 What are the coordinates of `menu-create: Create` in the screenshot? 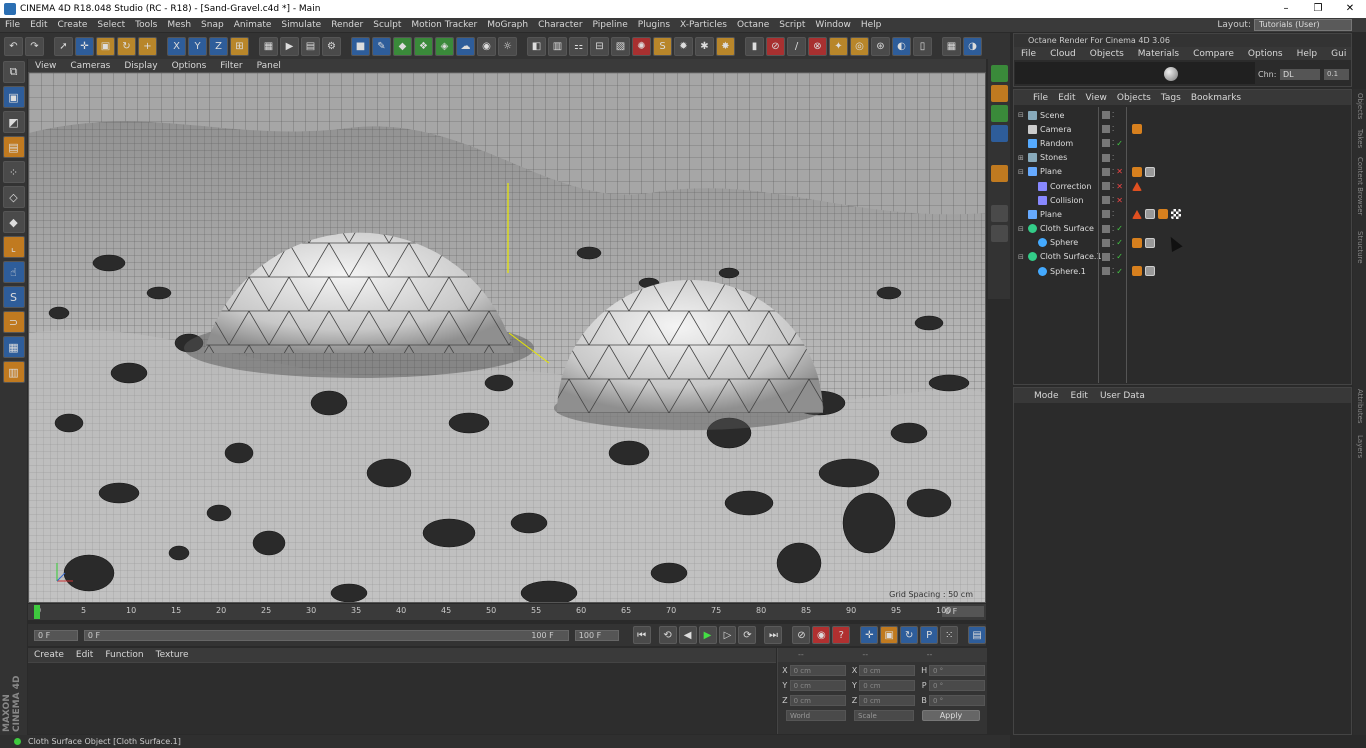 It's located at (73, 25).